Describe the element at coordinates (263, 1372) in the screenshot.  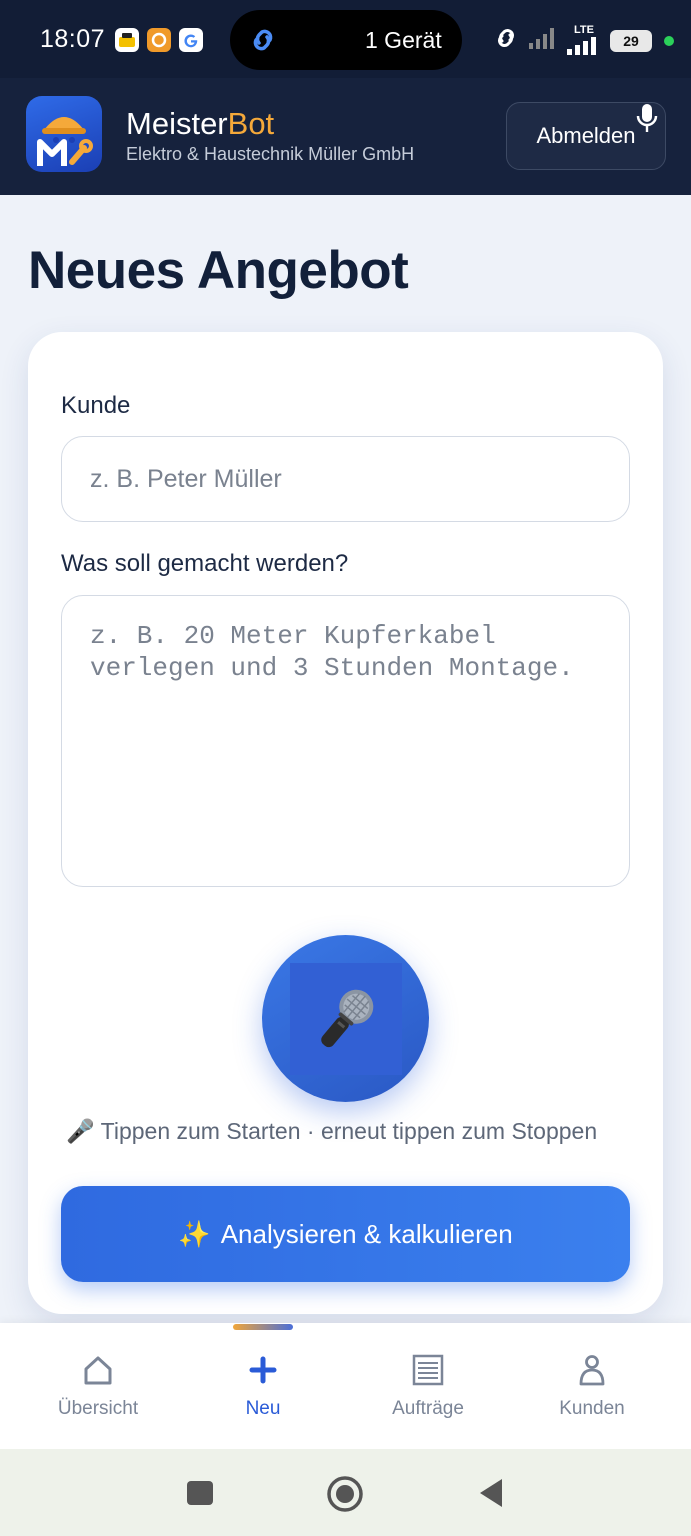
I see `plus-icon` at that location.